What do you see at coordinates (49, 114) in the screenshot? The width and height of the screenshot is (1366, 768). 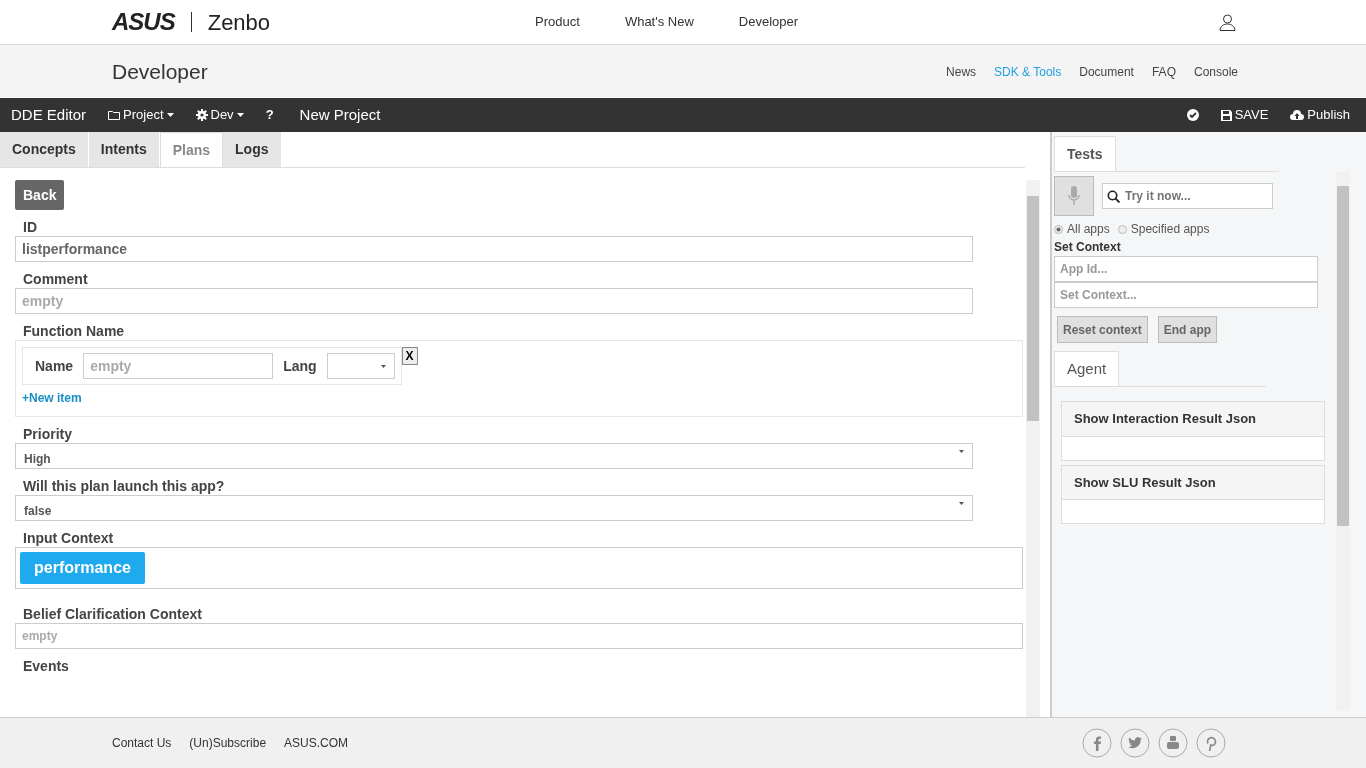 I see `editor-title: DDE Editor` at bounding box center [49, 114].